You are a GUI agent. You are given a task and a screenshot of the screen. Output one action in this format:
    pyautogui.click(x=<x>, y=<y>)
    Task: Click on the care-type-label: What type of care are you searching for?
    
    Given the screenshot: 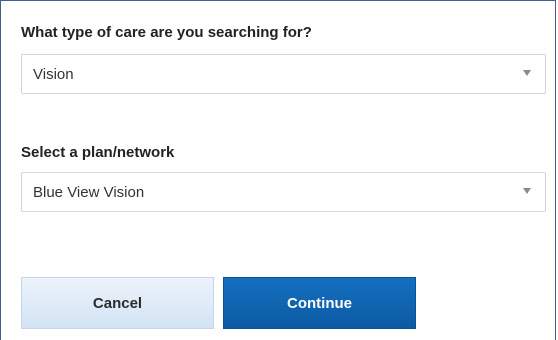 What is the action you would take?
    pyautogui.click(x=166, y=32)
    